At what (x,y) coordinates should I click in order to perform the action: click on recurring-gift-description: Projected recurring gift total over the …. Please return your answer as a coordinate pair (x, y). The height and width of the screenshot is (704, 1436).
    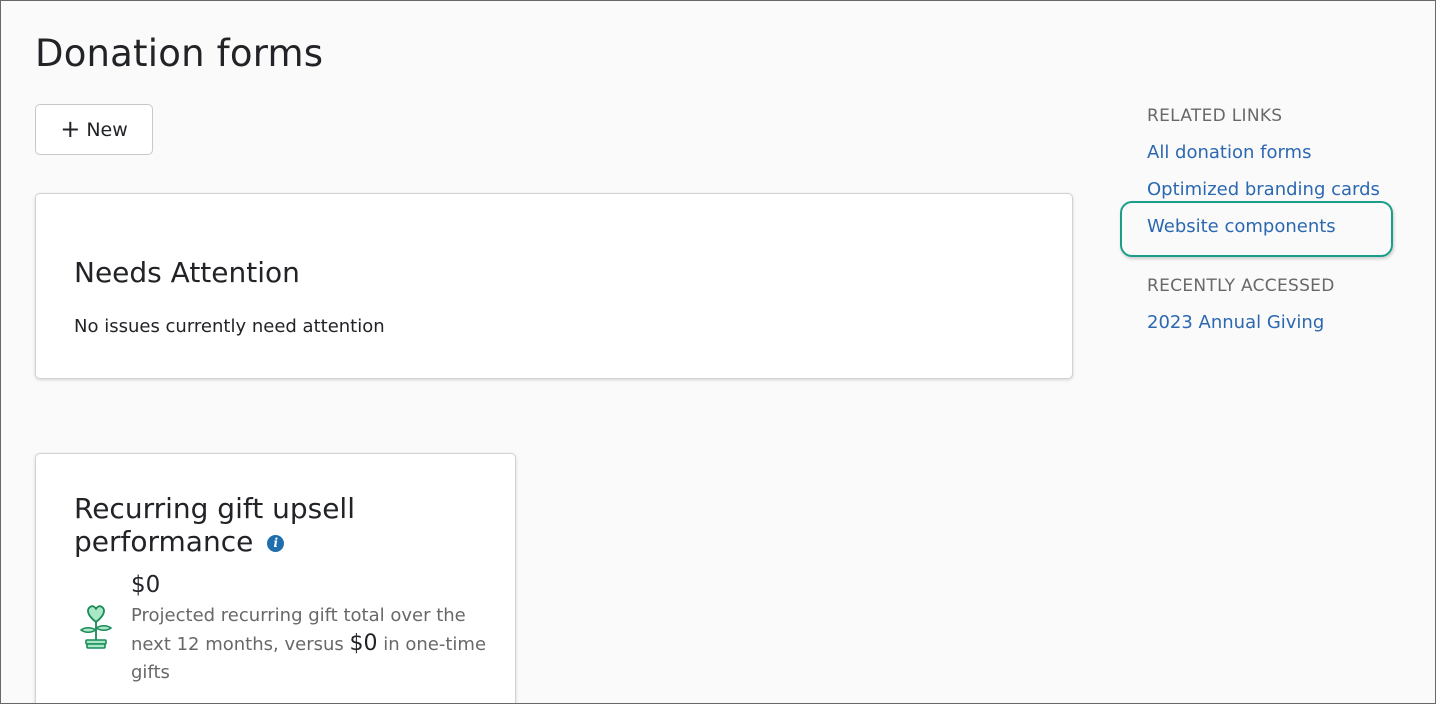
    Looking at the image, I should click on (310, 644).